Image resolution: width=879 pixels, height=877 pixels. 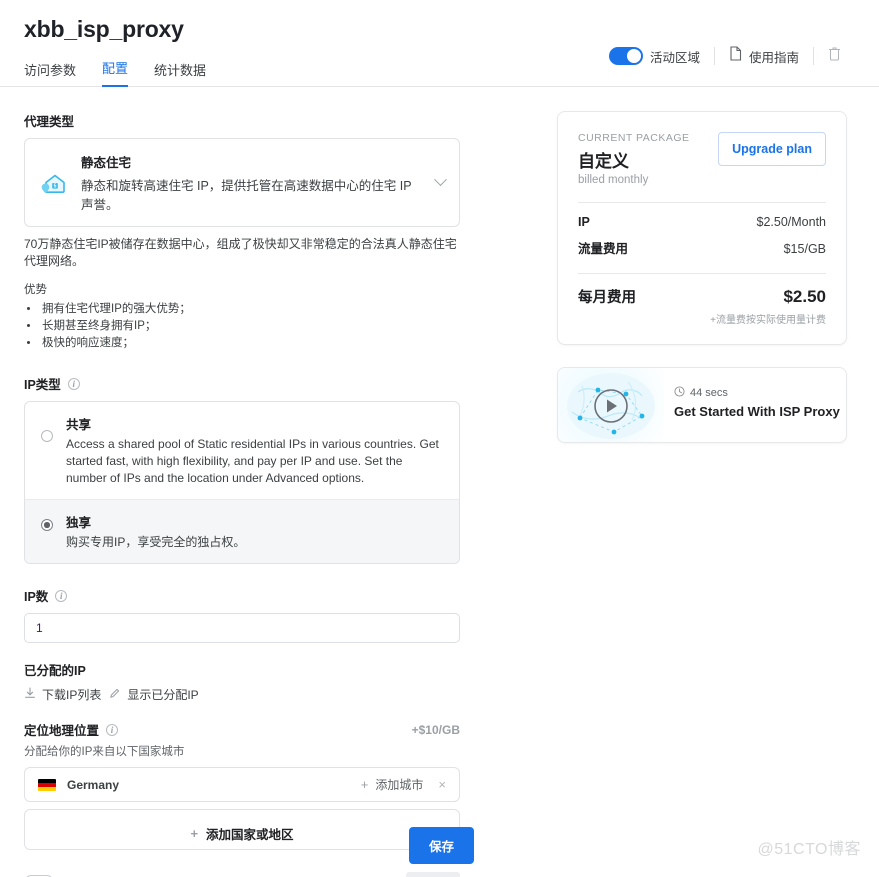 I want to click on active-zone-toggle, so click(x=625, y=56).